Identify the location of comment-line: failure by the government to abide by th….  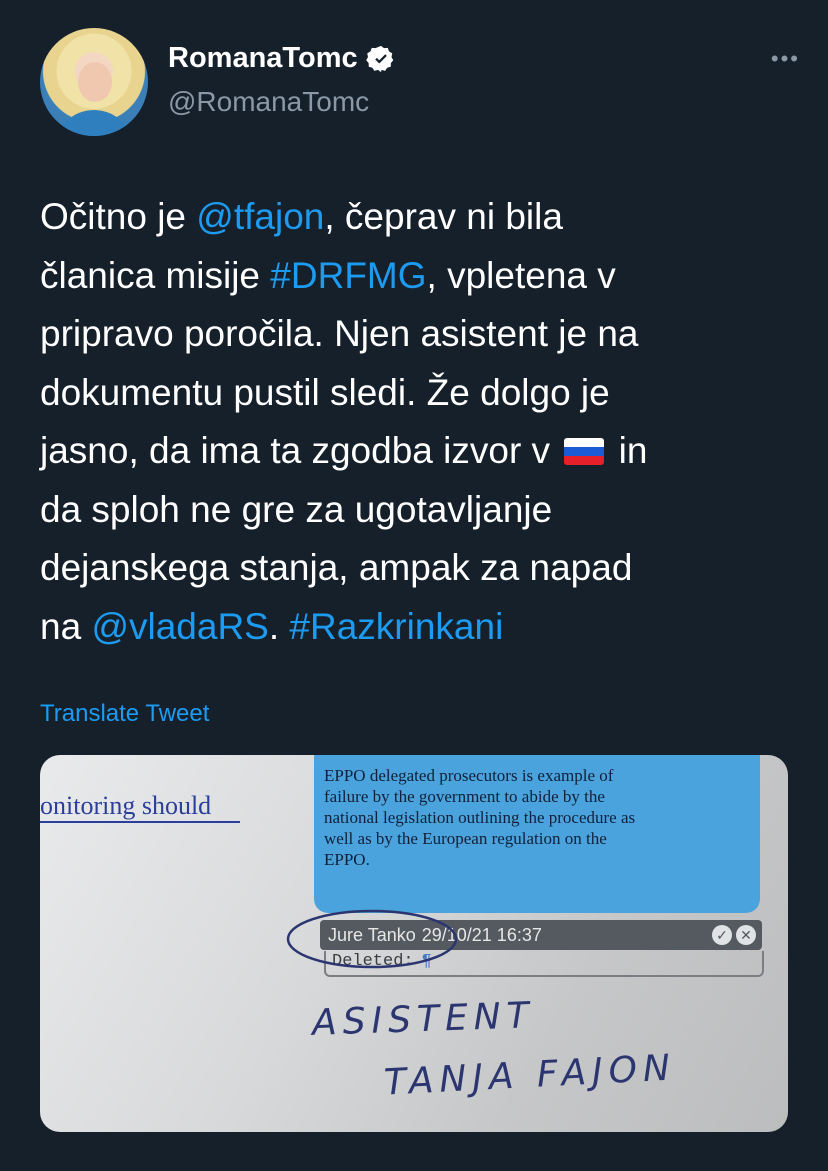
(464, 796).